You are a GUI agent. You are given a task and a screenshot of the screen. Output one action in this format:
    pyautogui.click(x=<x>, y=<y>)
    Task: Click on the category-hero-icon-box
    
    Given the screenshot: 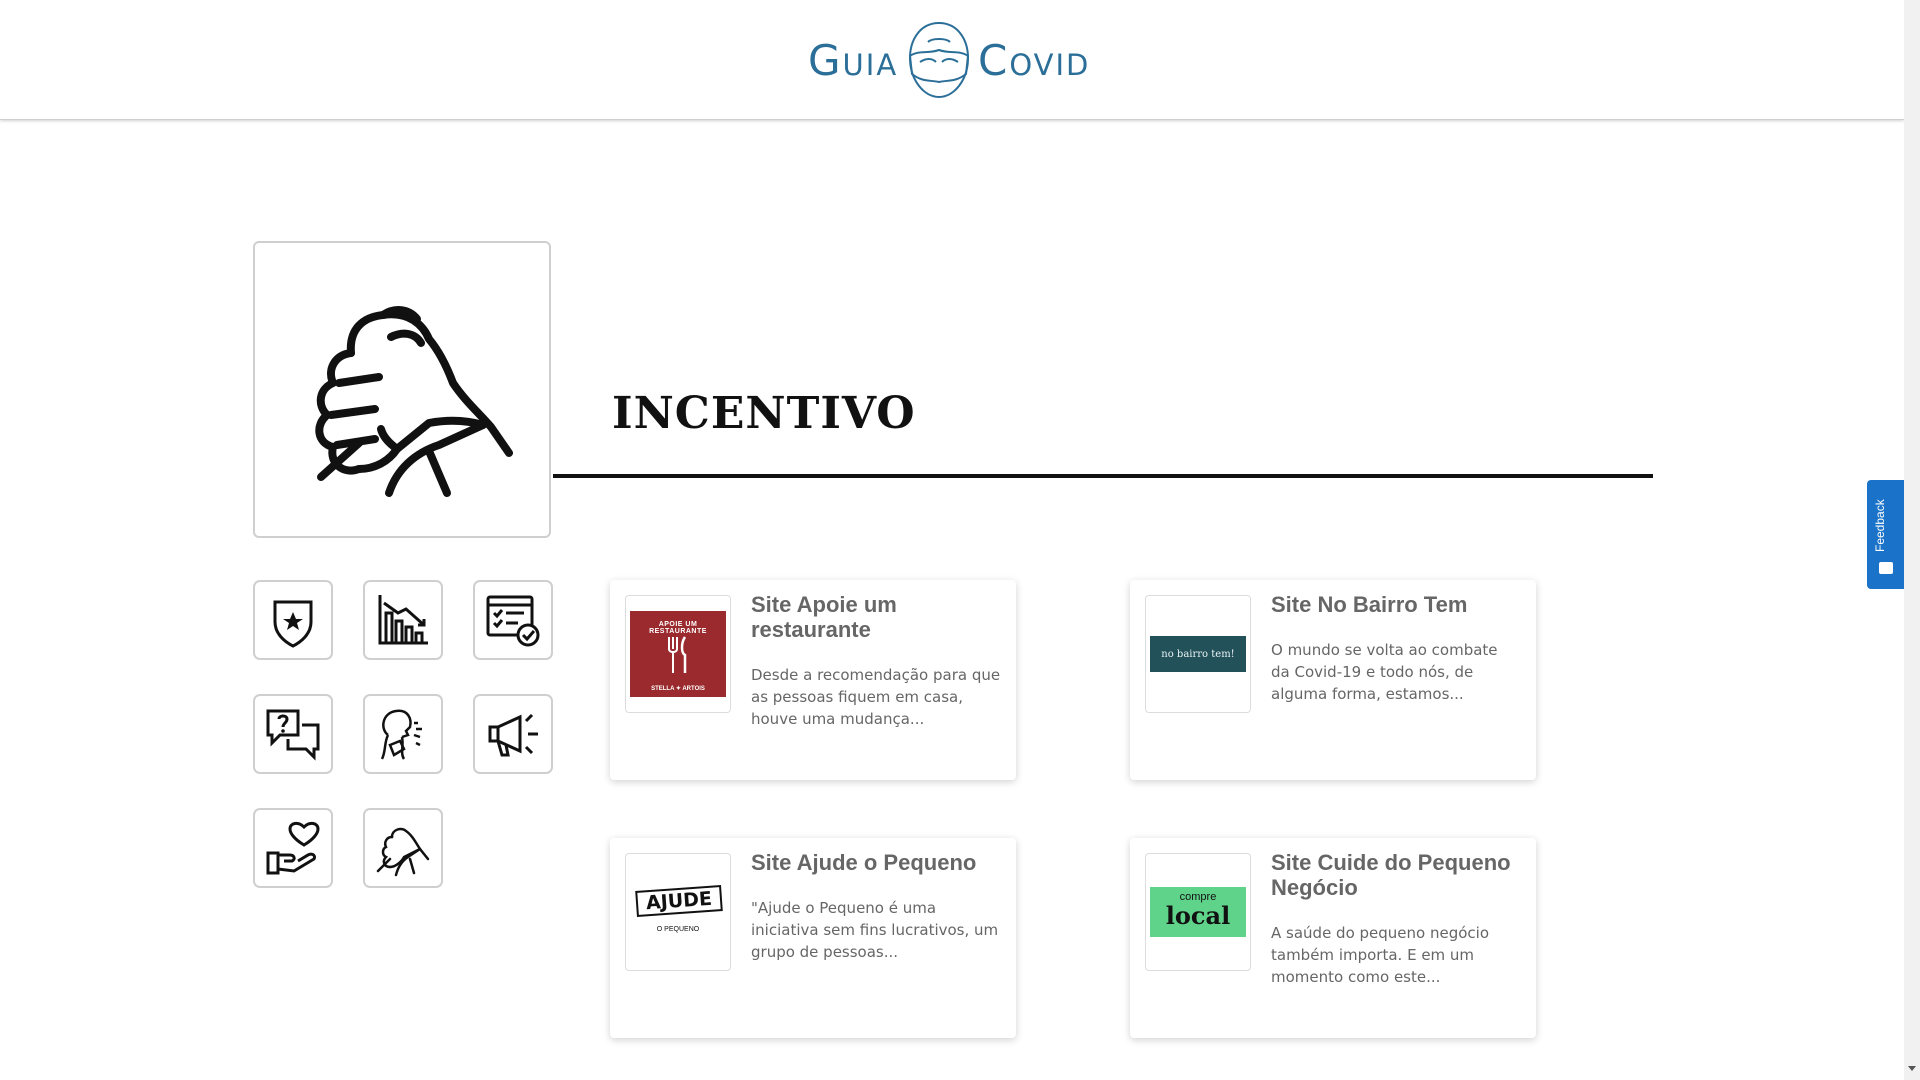 What is the action you would take?
    pyautogui.click(x=402, y=389)
    